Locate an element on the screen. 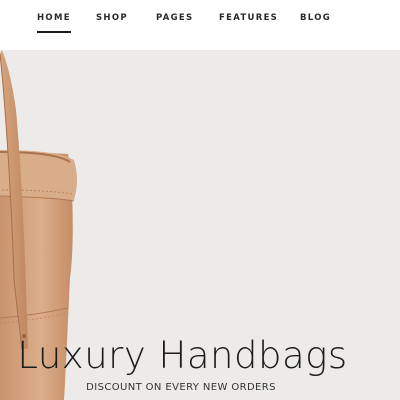 This screenshot has height=400, width=400. hero-title: Luxury Handbags is located at coordinates (182, 355).